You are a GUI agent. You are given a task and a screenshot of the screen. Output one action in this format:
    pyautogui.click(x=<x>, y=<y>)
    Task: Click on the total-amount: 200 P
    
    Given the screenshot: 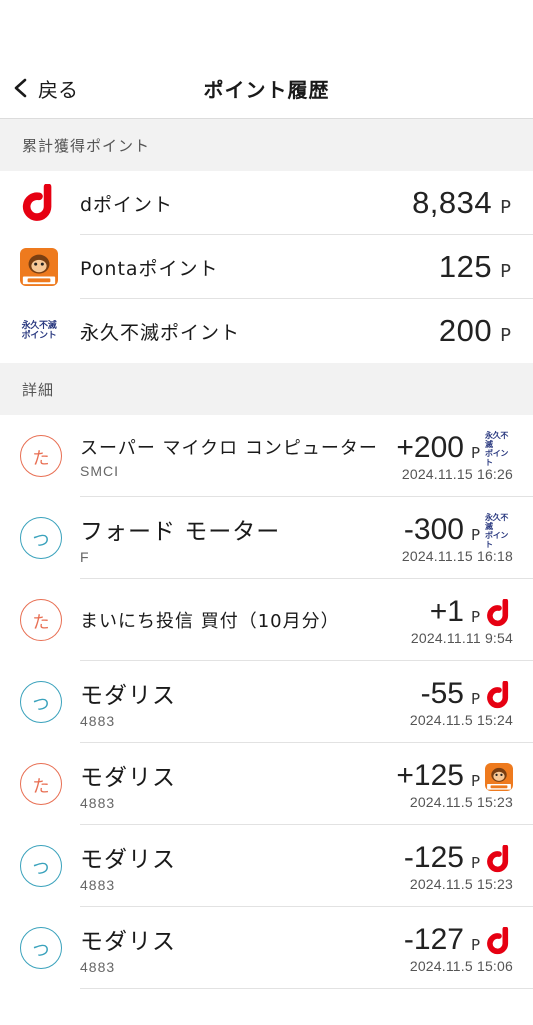 What is the action you would take?
    pyautogui.click(x=475, y=331)
    